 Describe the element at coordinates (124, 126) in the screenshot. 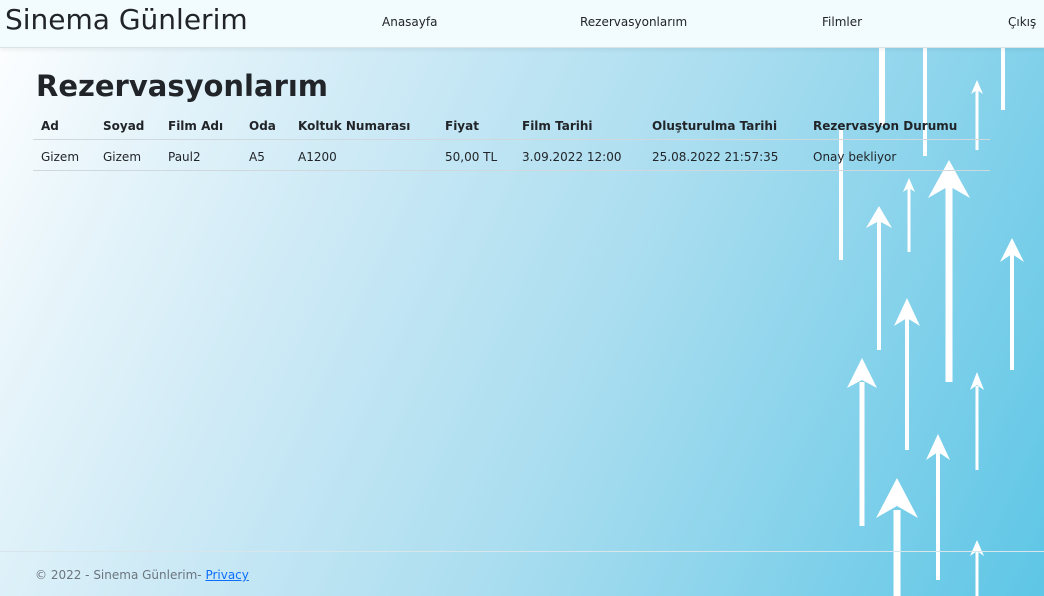

I see `column-header-soyad: Soyad` at that location.